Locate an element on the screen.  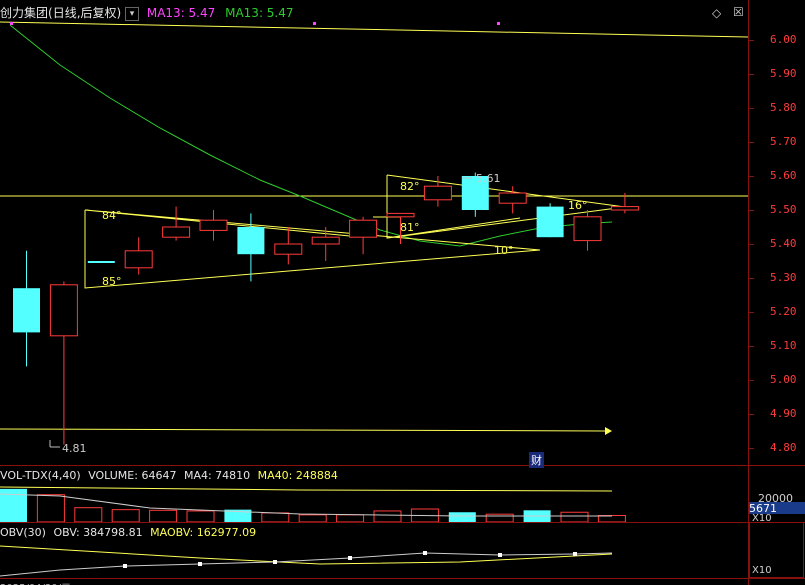
volume-chart is located at coordinates (374, 503).